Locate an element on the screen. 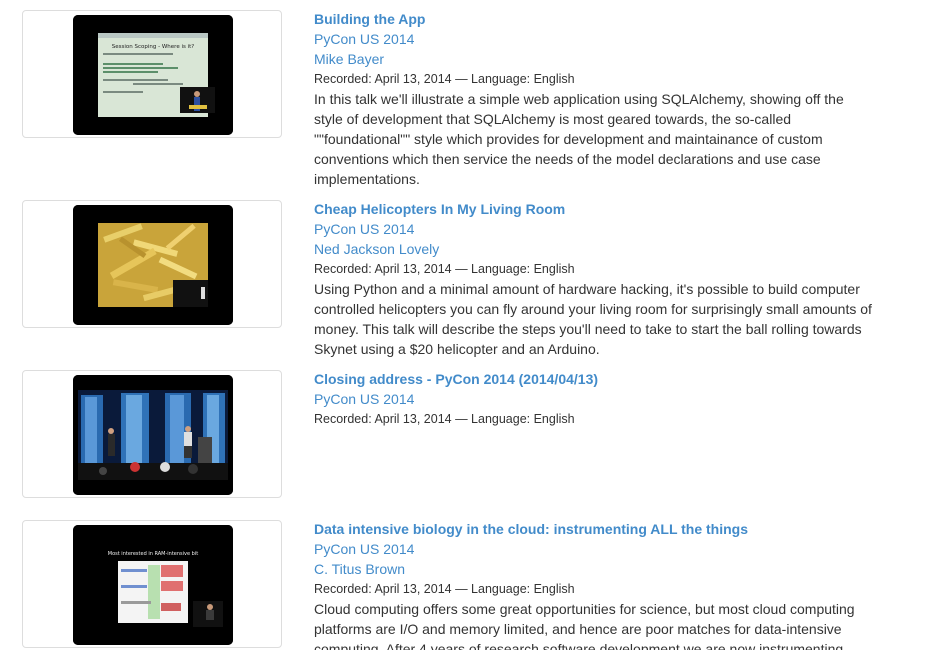 The height and width of the screenshot is (650, 950). video-thumbnail: Most interested in RAM-intensive bit is located at coordinates (153, 585).